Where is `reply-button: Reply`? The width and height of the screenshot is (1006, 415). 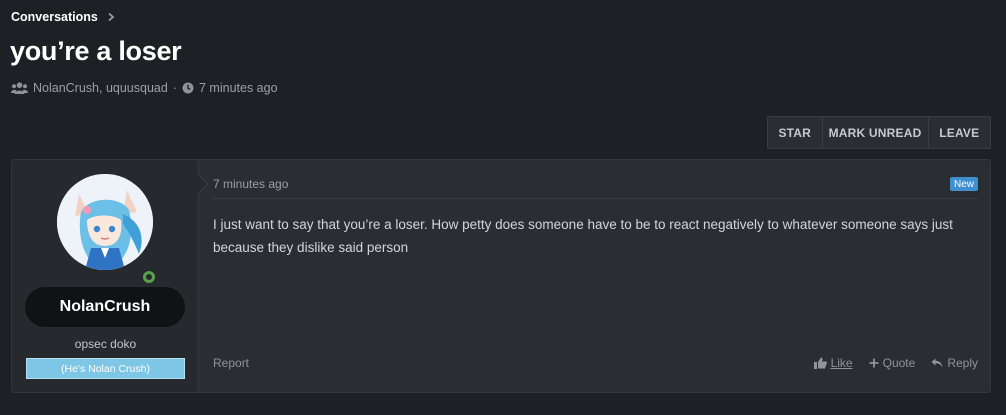
reply-button: Reply is located at coordinates (954, 363).